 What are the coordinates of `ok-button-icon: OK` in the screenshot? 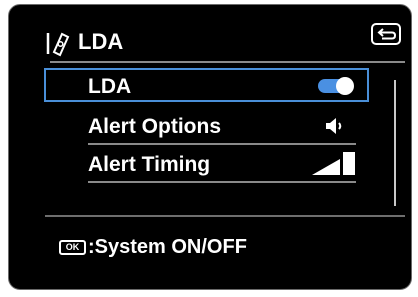 It's located at (72, 247).